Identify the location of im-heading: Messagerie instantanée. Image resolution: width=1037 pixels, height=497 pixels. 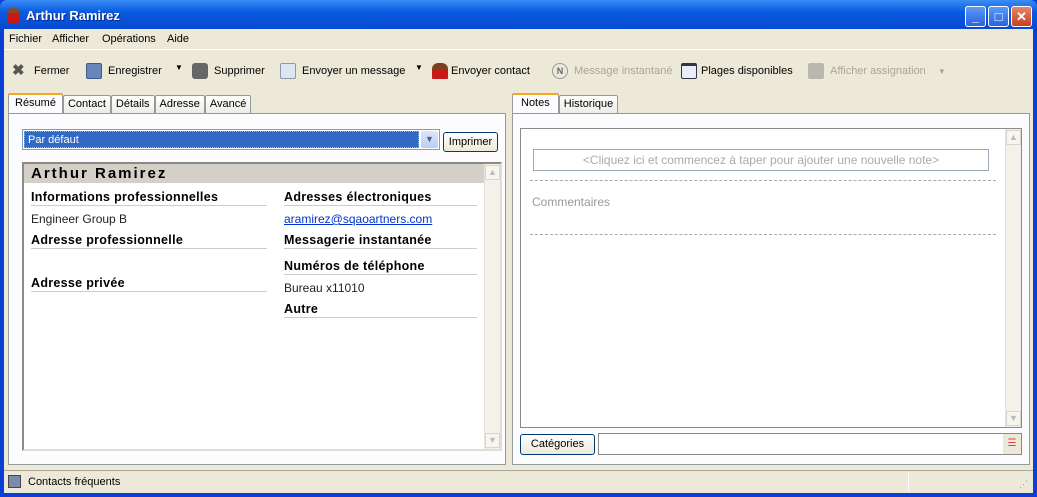
(380, 241).